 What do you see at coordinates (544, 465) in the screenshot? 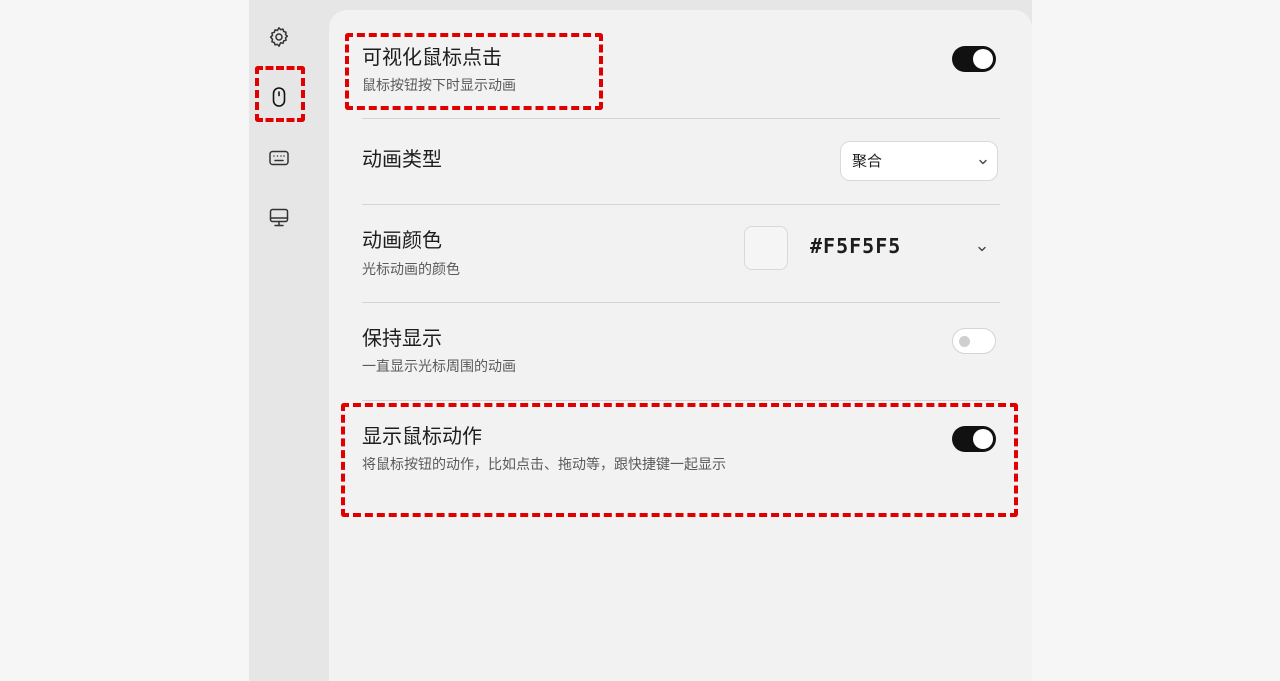
I see `setting-description: 将鼠标按钮的动作，比如点击、拖动等，跟快捷键一起显示` at bounding box center [544, 465].